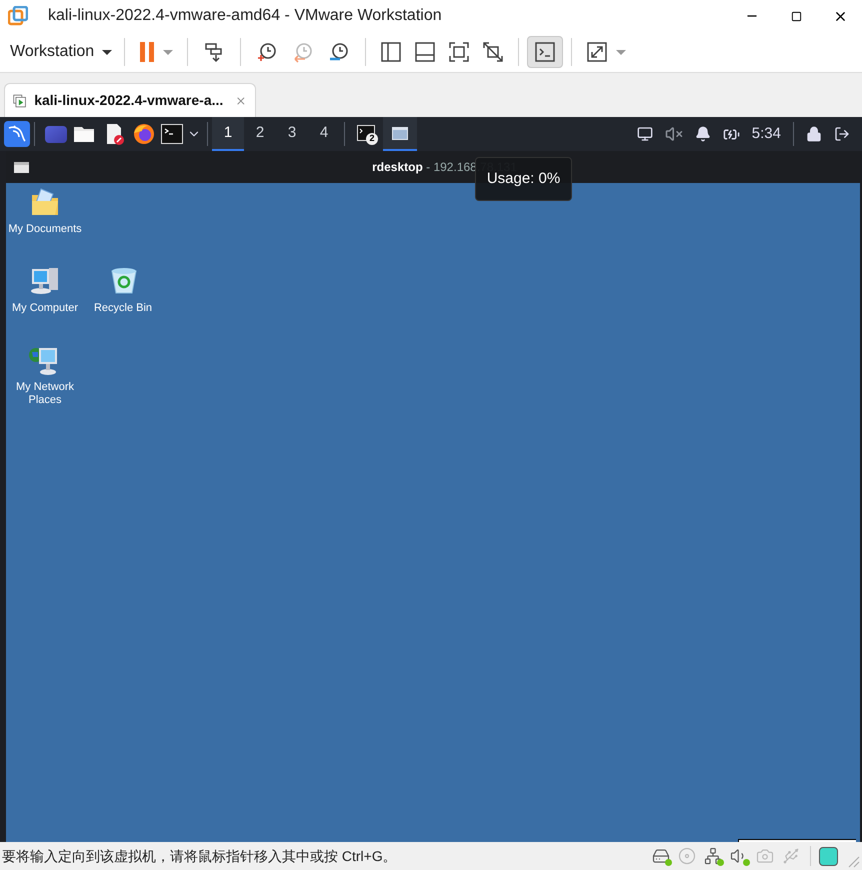 The width and height of the screenshot is (862, 870). What do you see at coordinates (260, 134) in the screenshot?
I see `workspace-button: 2` at bounding box center [260, 134].